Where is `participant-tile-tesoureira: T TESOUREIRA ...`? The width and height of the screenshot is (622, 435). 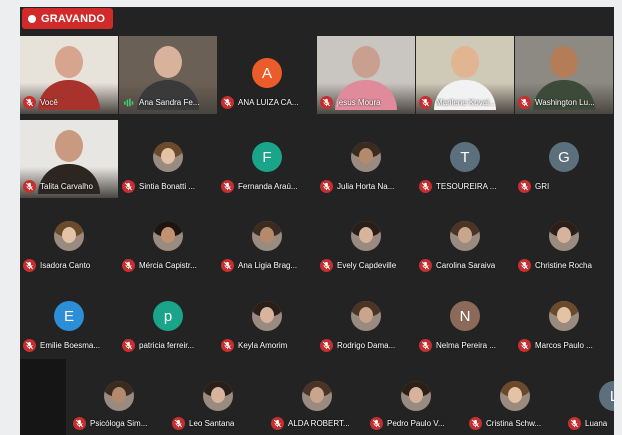 participant-tile-tesoureira: T TESOUREIRA ... is located at coordinates (465, 159).